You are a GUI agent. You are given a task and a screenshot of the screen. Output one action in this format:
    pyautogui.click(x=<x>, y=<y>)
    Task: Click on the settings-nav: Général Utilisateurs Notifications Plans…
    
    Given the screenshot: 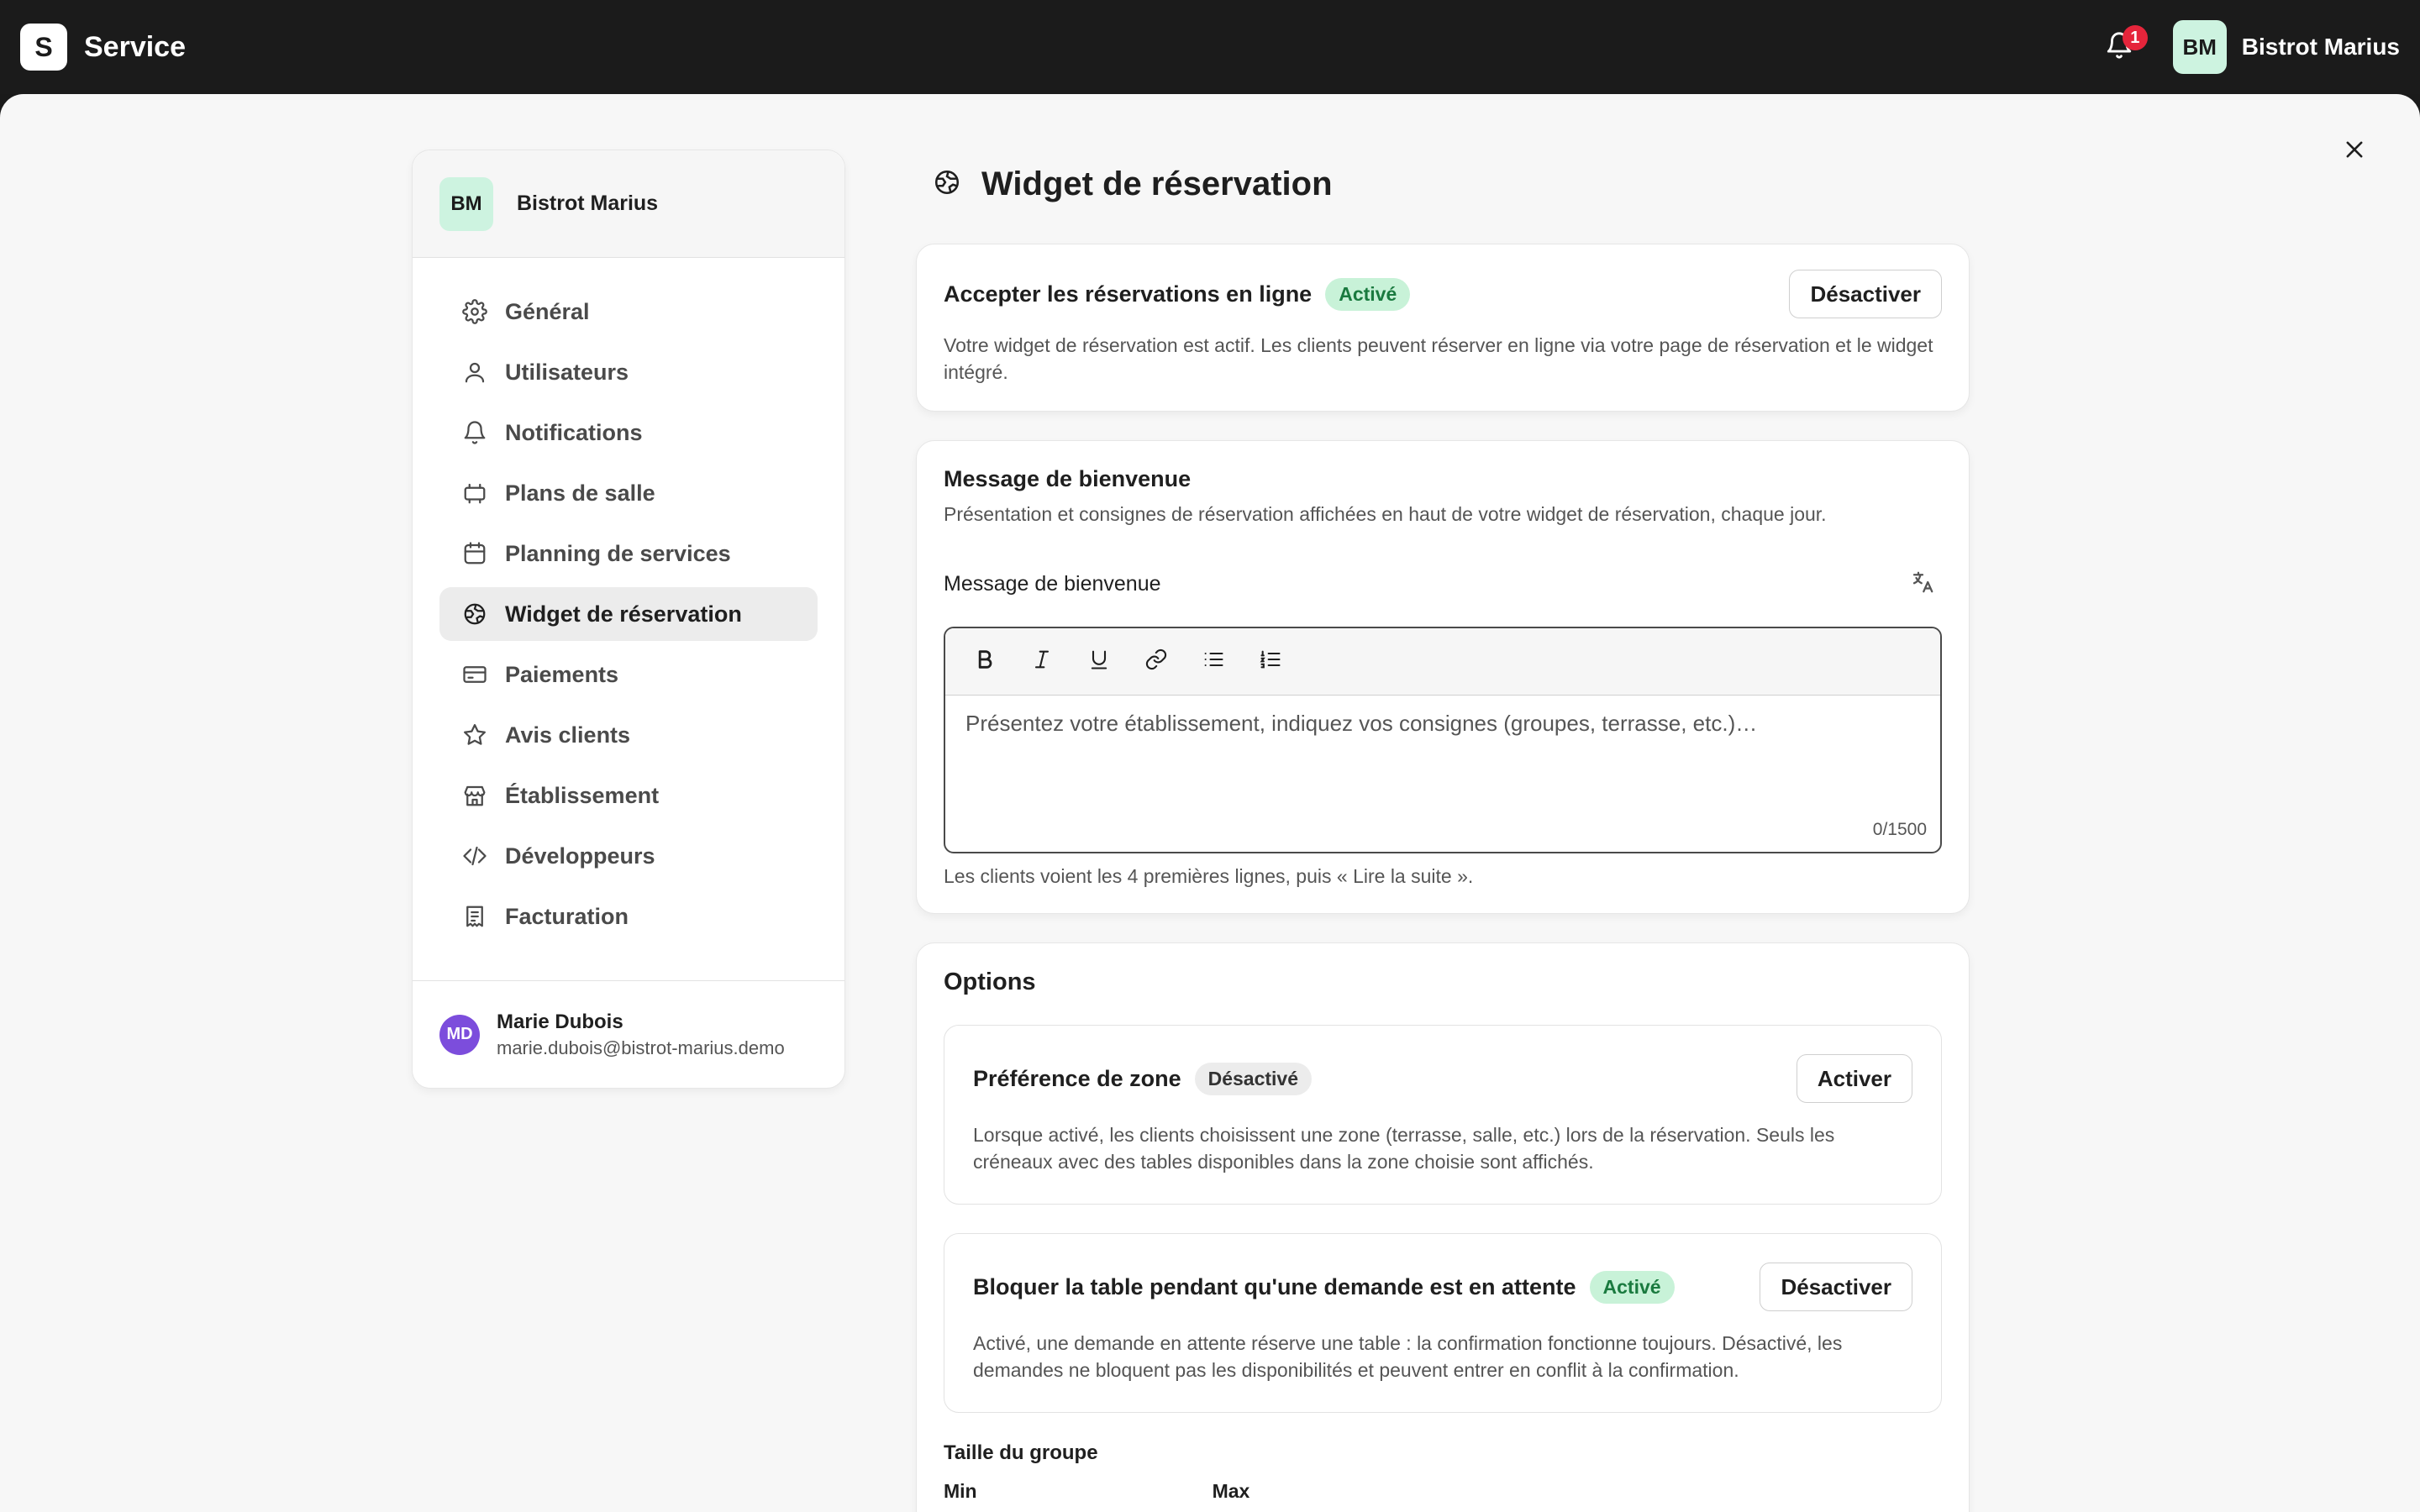 What is the action you would take?
    pyautogui.click(x=628, y=600)
    